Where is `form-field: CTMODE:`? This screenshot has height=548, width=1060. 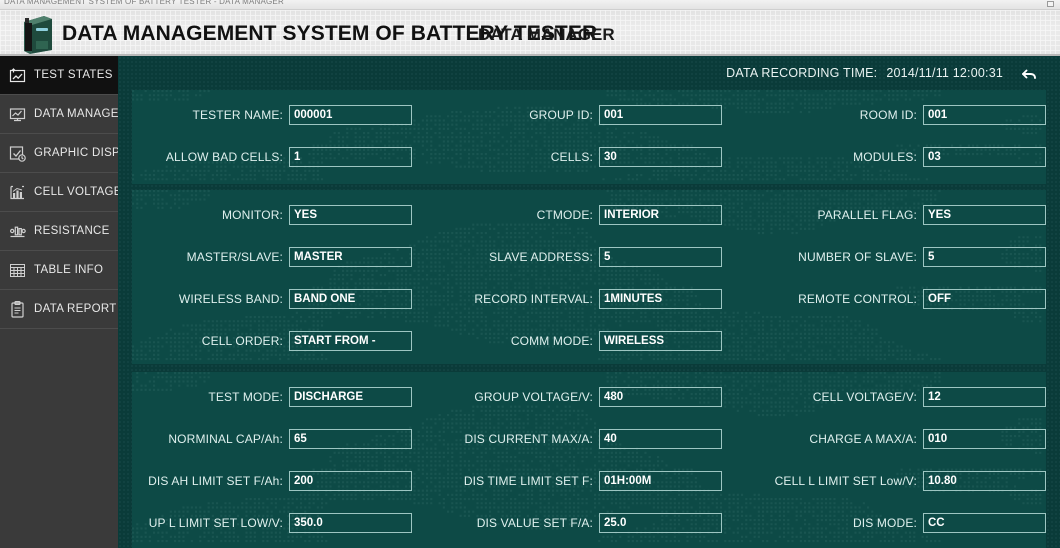
form-field: CTMODE: is located at coordinates (582, 214).